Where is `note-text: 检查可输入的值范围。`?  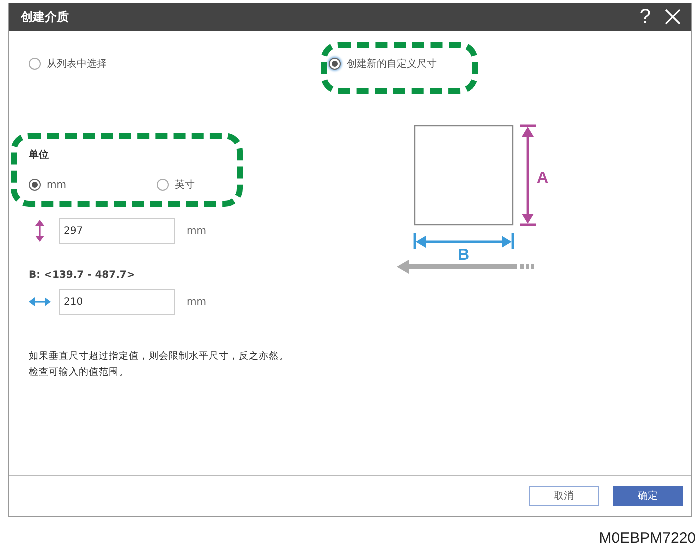 note-text: 检查可输入的值范围。 is located at coordinates (79, 373).